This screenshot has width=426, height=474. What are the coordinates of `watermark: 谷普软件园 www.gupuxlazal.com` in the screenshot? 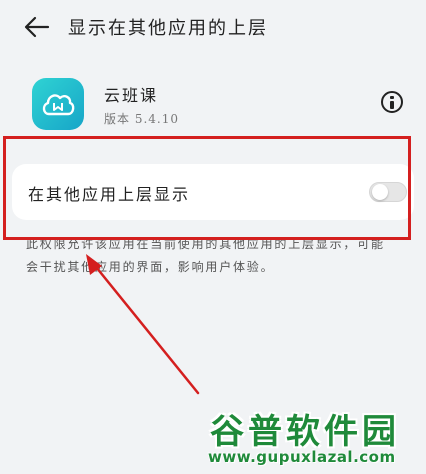 It's located at (313, 435).